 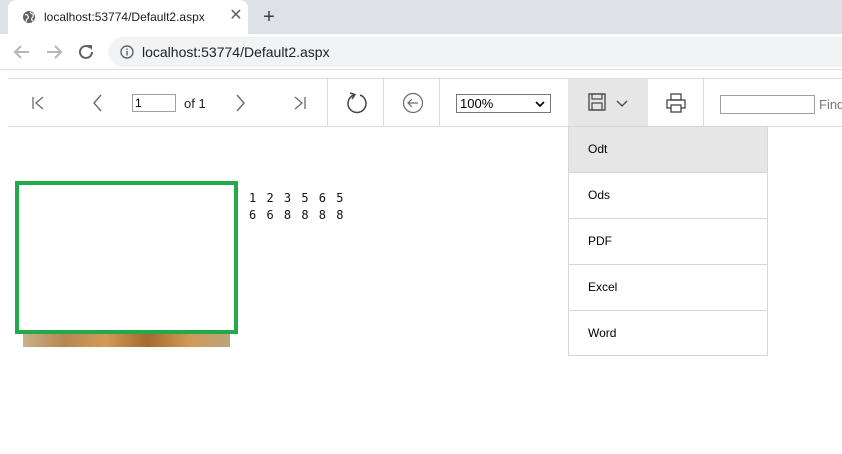 What do you see at coordinates (668, 150) in the screenshot?
I see `export-option-odt: Odt` at bounding box center [668, 150].